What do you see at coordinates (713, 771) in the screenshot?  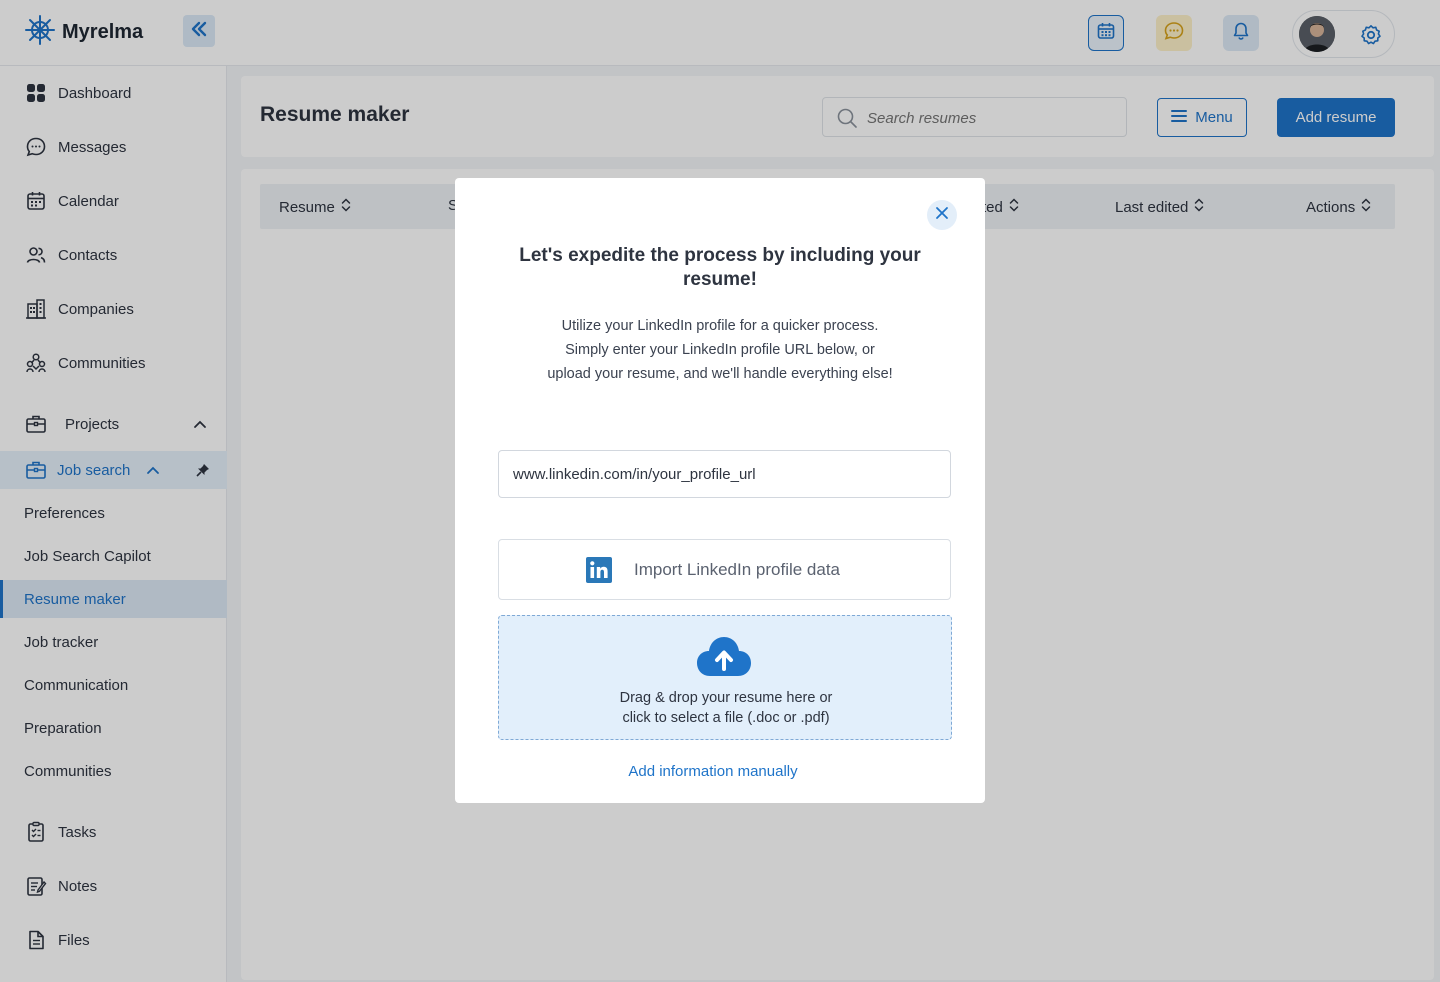 I see `add-manually-link: Add information manually` at bounding box center [713, 771].